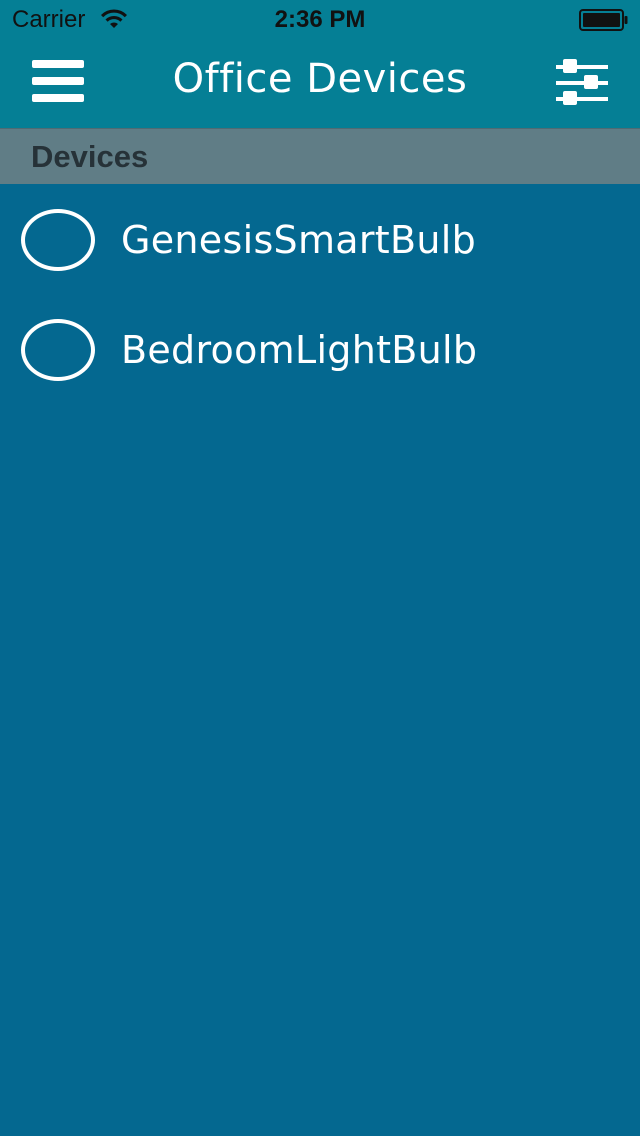 The width and height of the screenshot is (640, 1136). I want to click on device-row: BedroomLightBulb, so click(320, 349).